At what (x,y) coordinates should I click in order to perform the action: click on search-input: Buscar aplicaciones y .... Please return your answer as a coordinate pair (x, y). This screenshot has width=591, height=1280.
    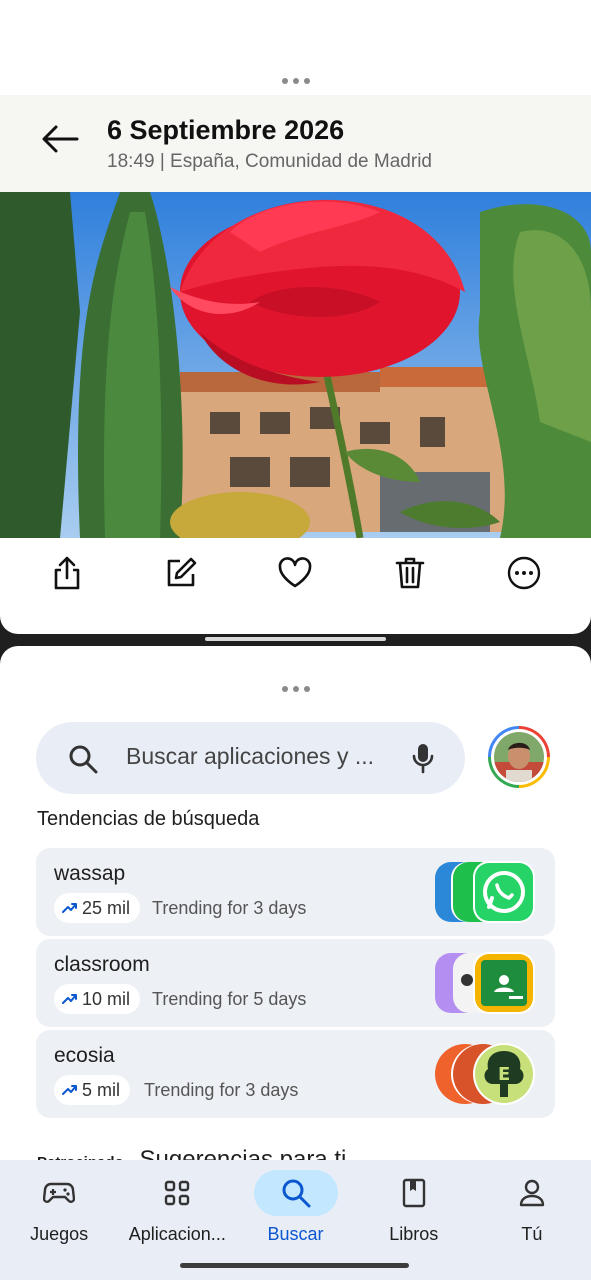
    Looking at the image, I should click on (250, 756).